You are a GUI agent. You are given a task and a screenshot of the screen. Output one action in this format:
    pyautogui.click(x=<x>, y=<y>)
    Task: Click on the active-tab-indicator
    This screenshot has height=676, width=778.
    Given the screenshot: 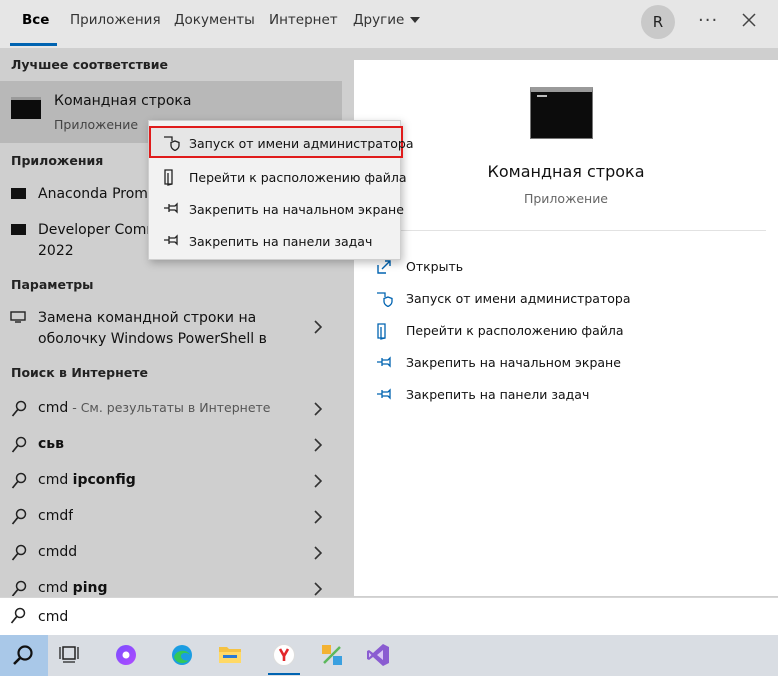 What is the action you would take?
    pyautogui.click(x=33, y=44)
    